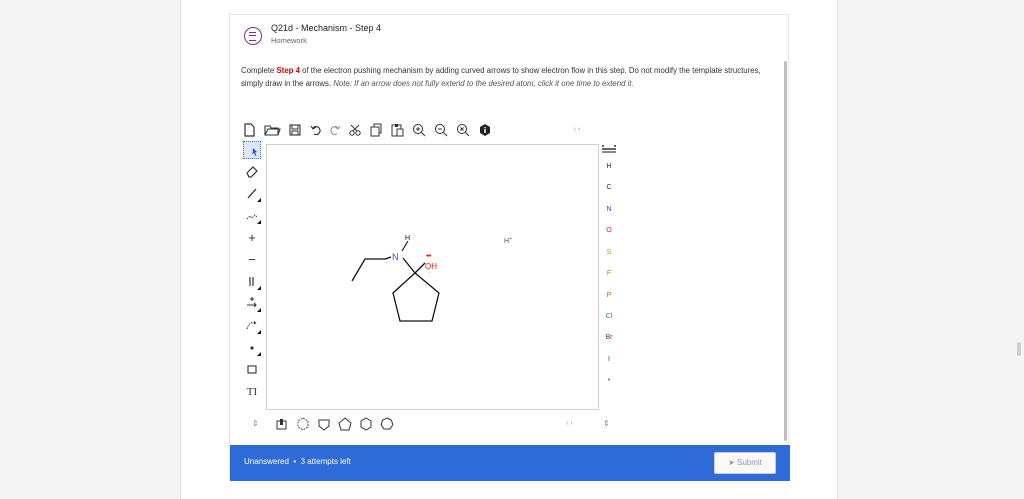 This screenshot has width=1024, height=499. Describe the element at coordinates (387, 261) in the screenshot. I see `nitrogen-lone-pair: :` at that location.